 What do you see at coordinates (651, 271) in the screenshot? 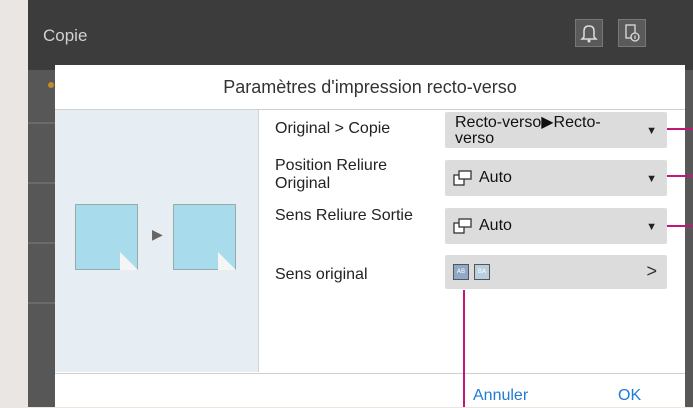
I see `chevron-right-icon: >` at bounding box center [651, 271].